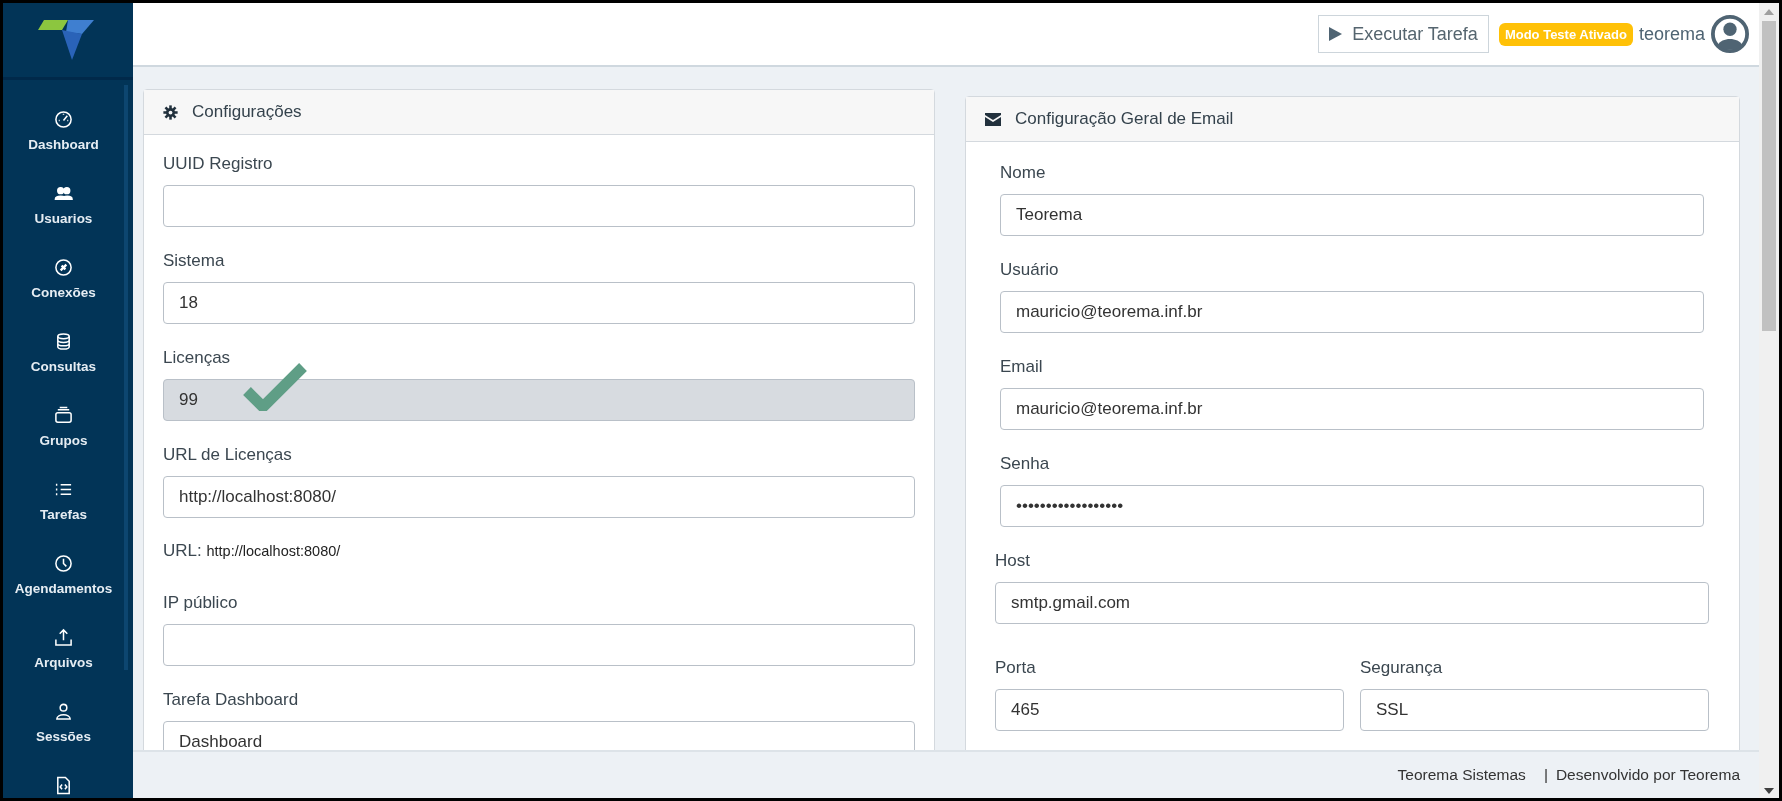  I want to click on field-label: Tarefa Dashboard, so click(231, 700).